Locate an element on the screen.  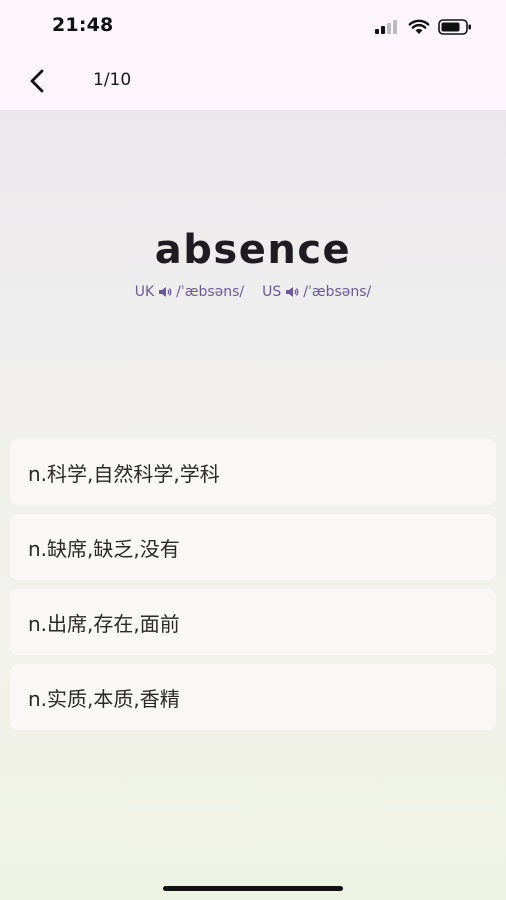
uk-pronunciation-button: UK /ˈæbsəns/ is located at coordinates (189, 292).